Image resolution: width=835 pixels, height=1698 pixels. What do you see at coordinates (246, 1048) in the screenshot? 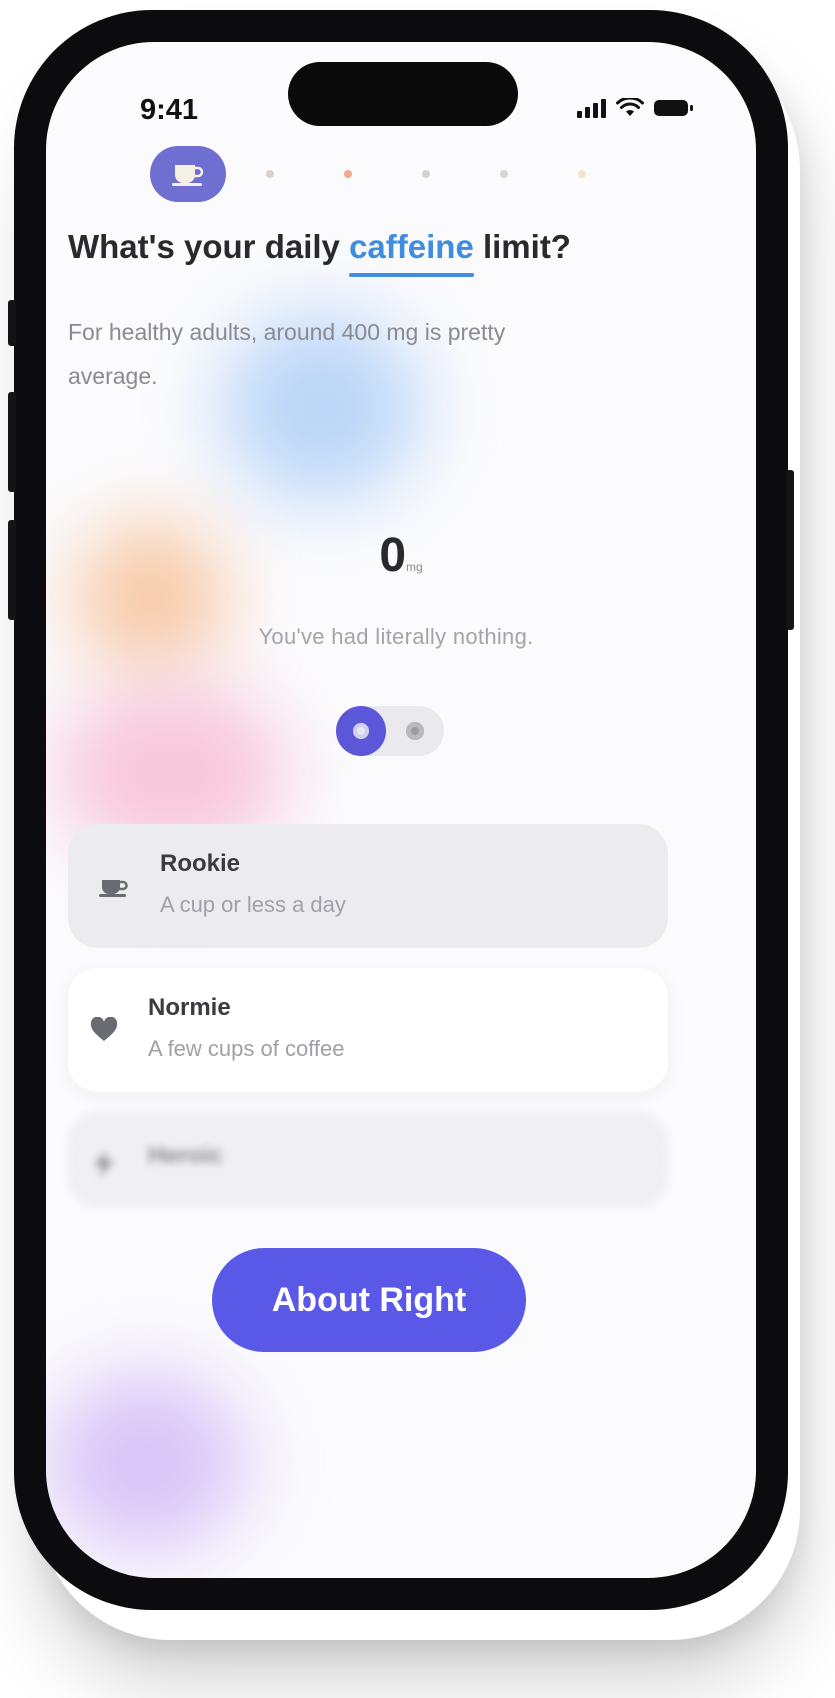
I see `option-subtitle: A few cups of coffee` at bounding box center [246, 1048].